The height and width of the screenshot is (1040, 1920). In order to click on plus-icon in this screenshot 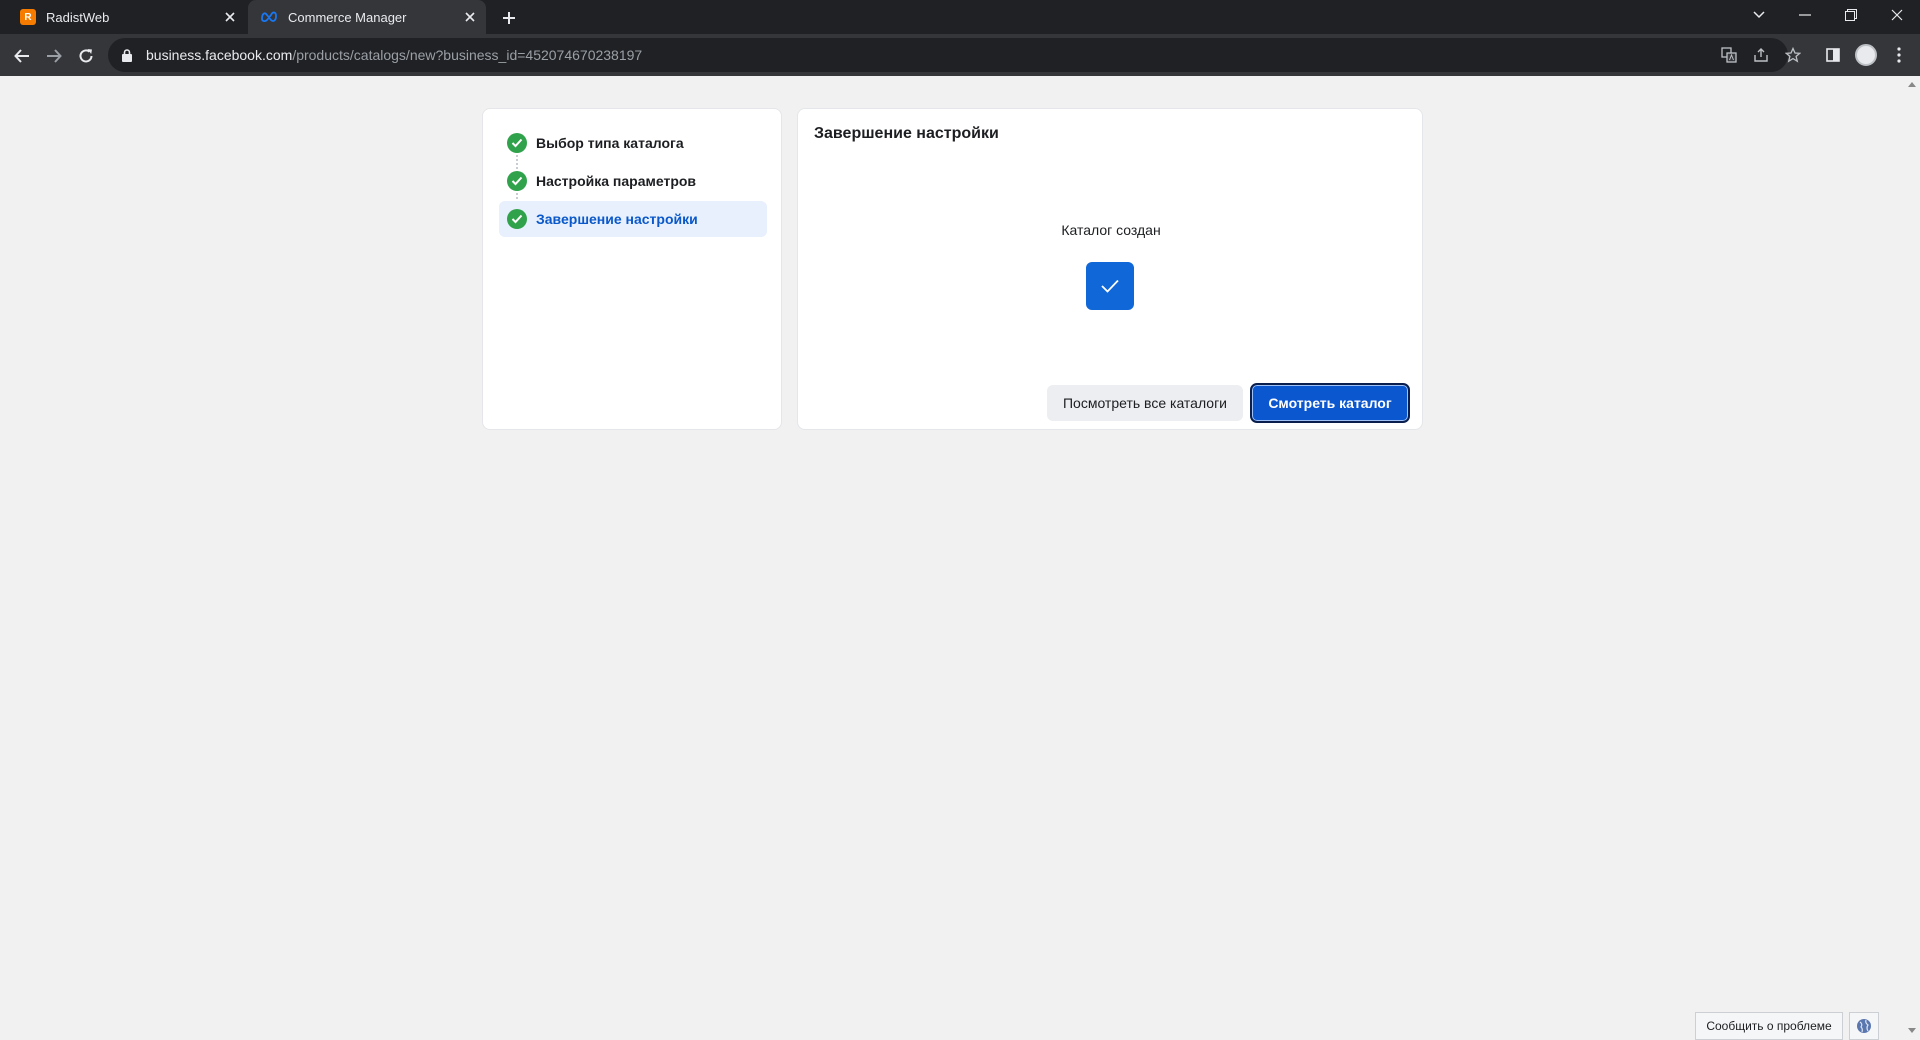, I will do `click(509, 18)`.